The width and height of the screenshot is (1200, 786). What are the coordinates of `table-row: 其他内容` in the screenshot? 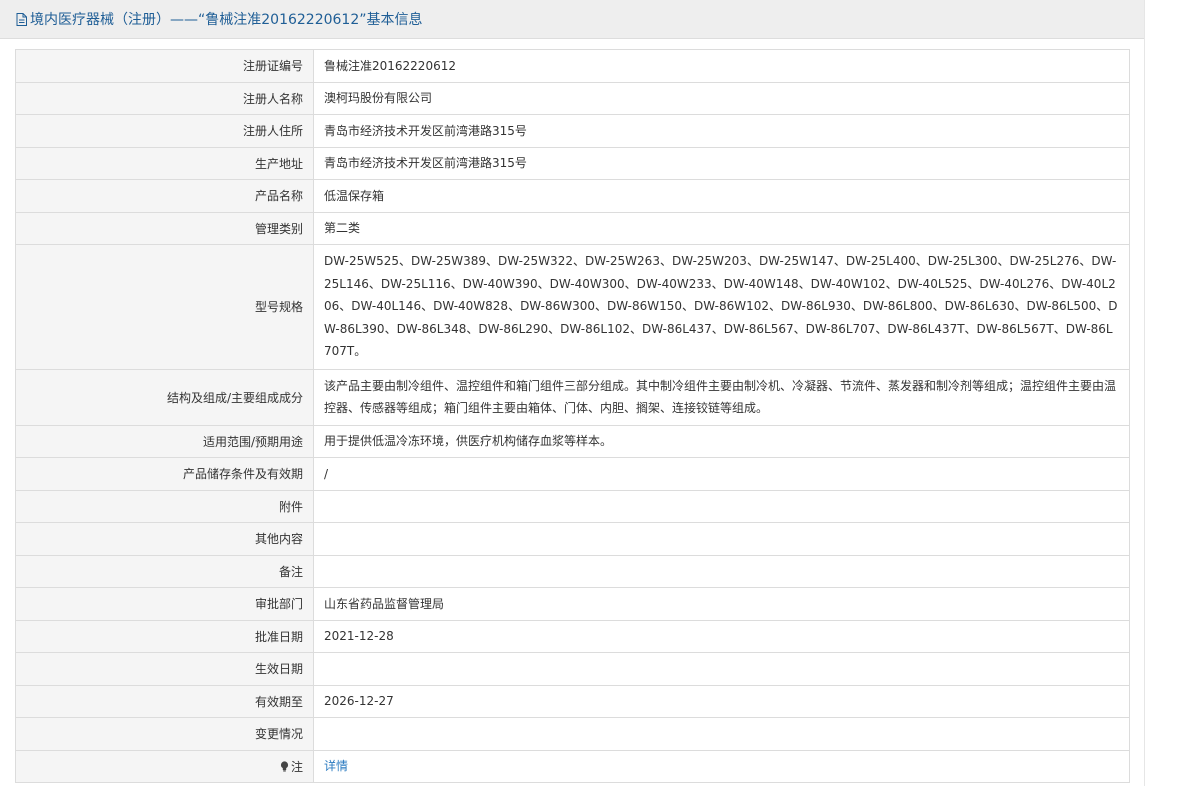 It's located at (572, 539).